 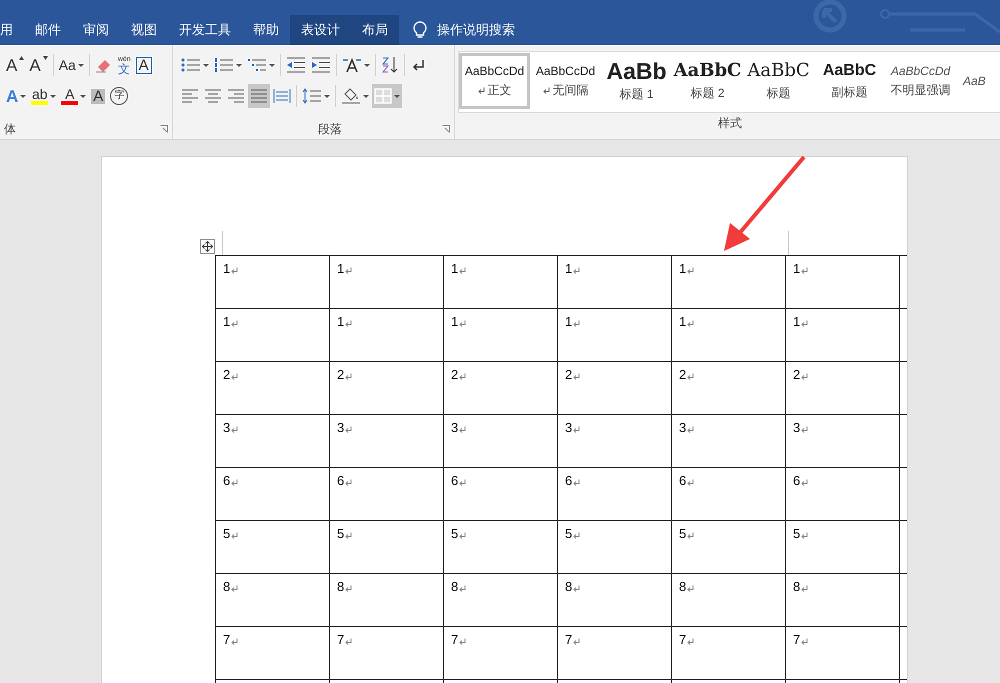 I want to click on style-item: AaBbC 副标题, so click(x=849, y=81).